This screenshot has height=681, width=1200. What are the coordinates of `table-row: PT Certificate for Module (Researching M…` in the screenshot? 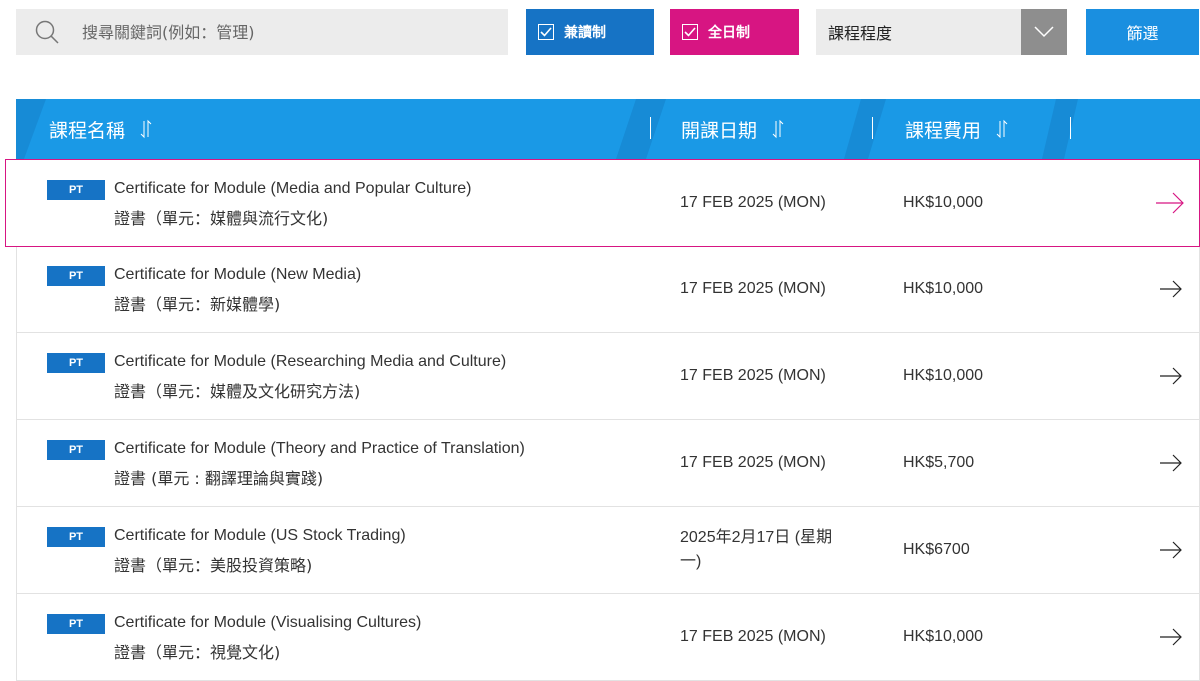 It's located at (608, 376).